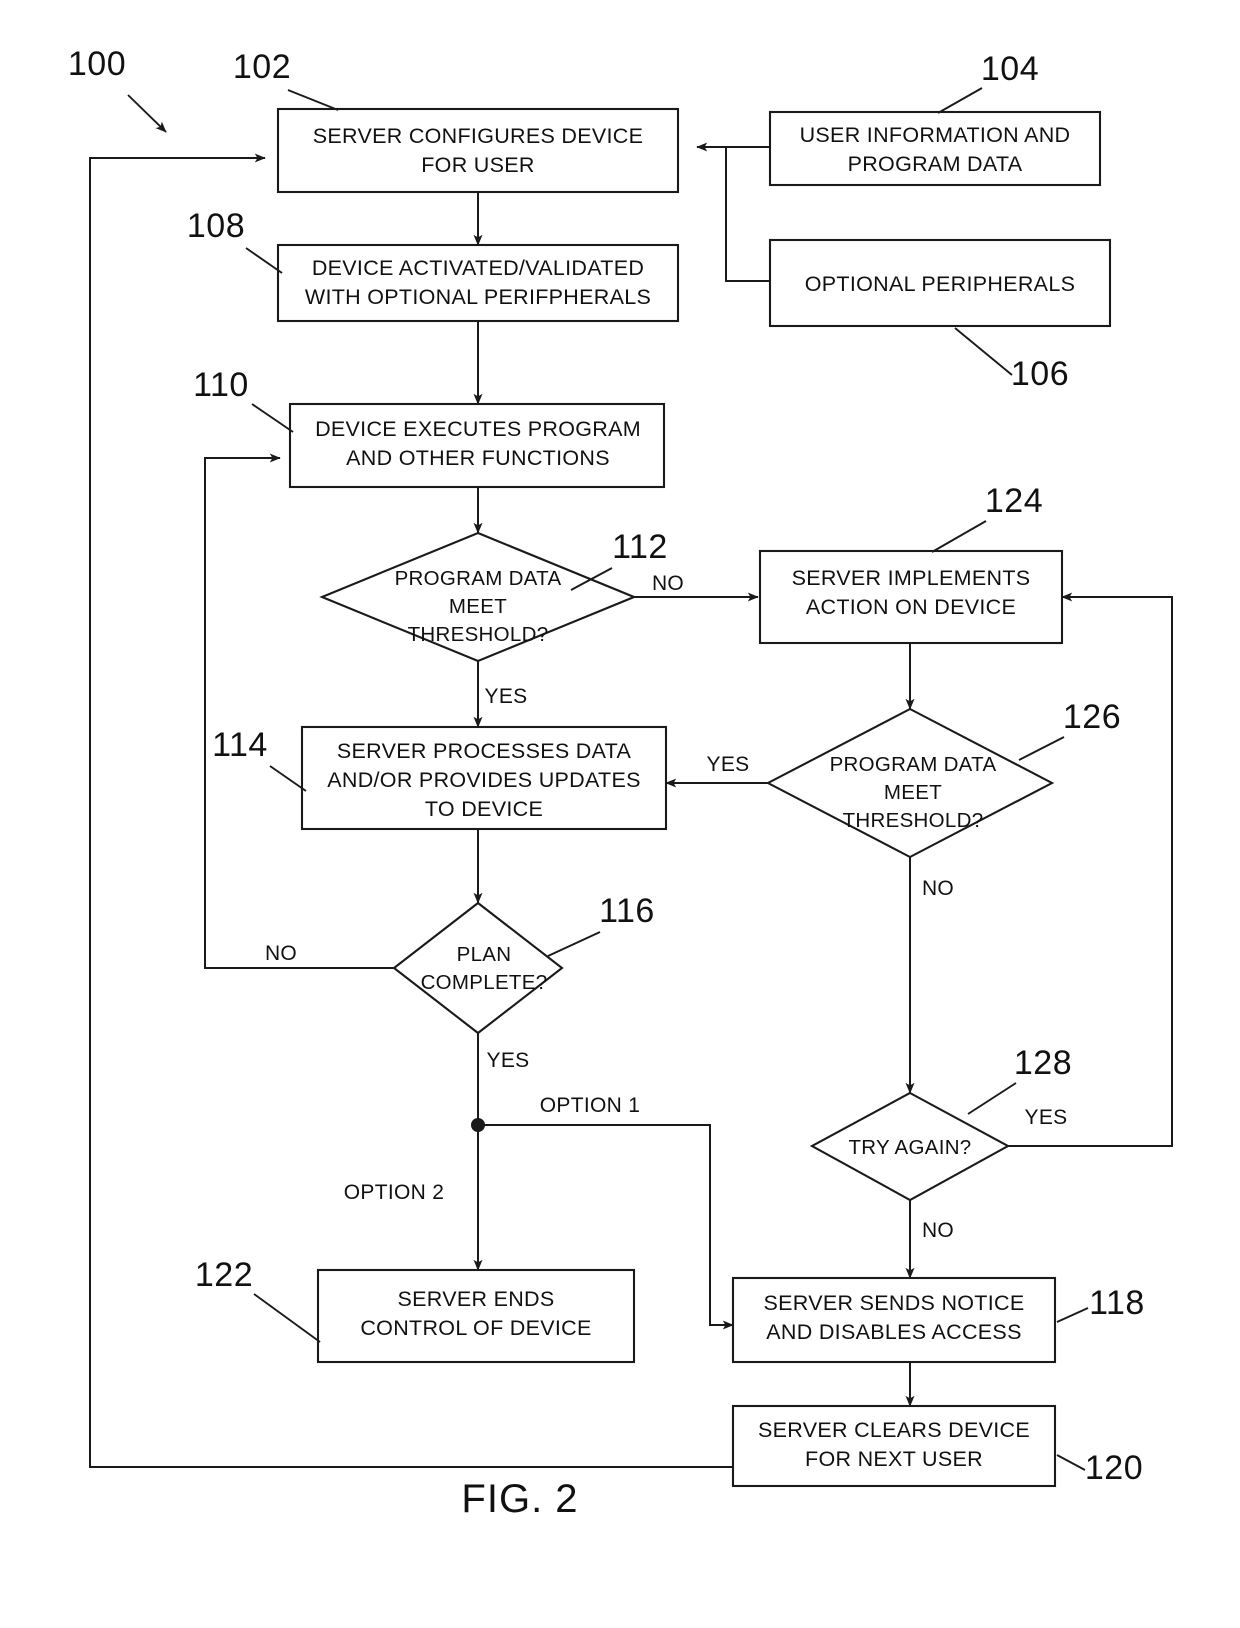  I want to click on node-102-label-line2: FOR USER, so click(478, 165).